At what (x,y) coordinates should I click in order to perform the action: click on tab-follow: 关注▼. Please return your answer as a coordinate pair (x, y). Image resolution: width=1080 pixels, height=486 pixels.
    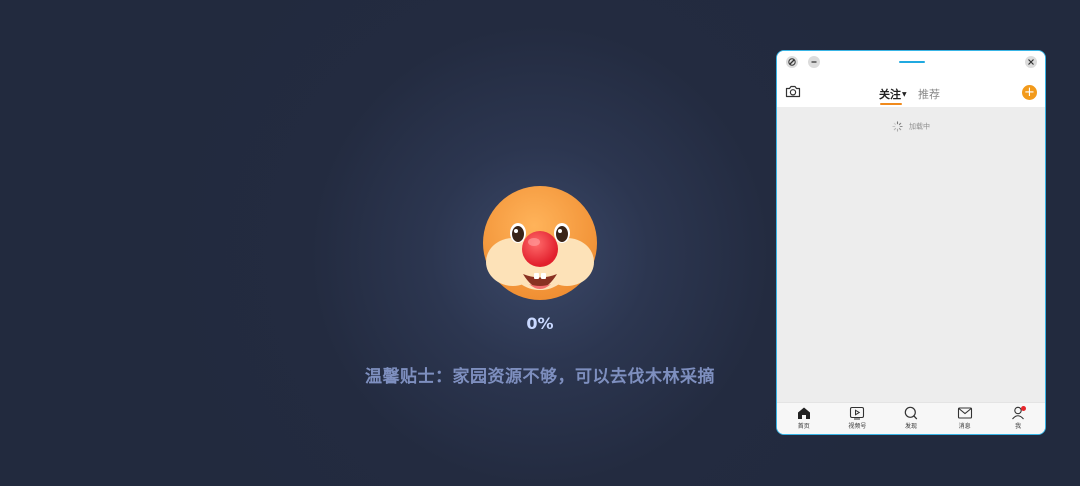
    Looking at the image, I should click on (893, 94).